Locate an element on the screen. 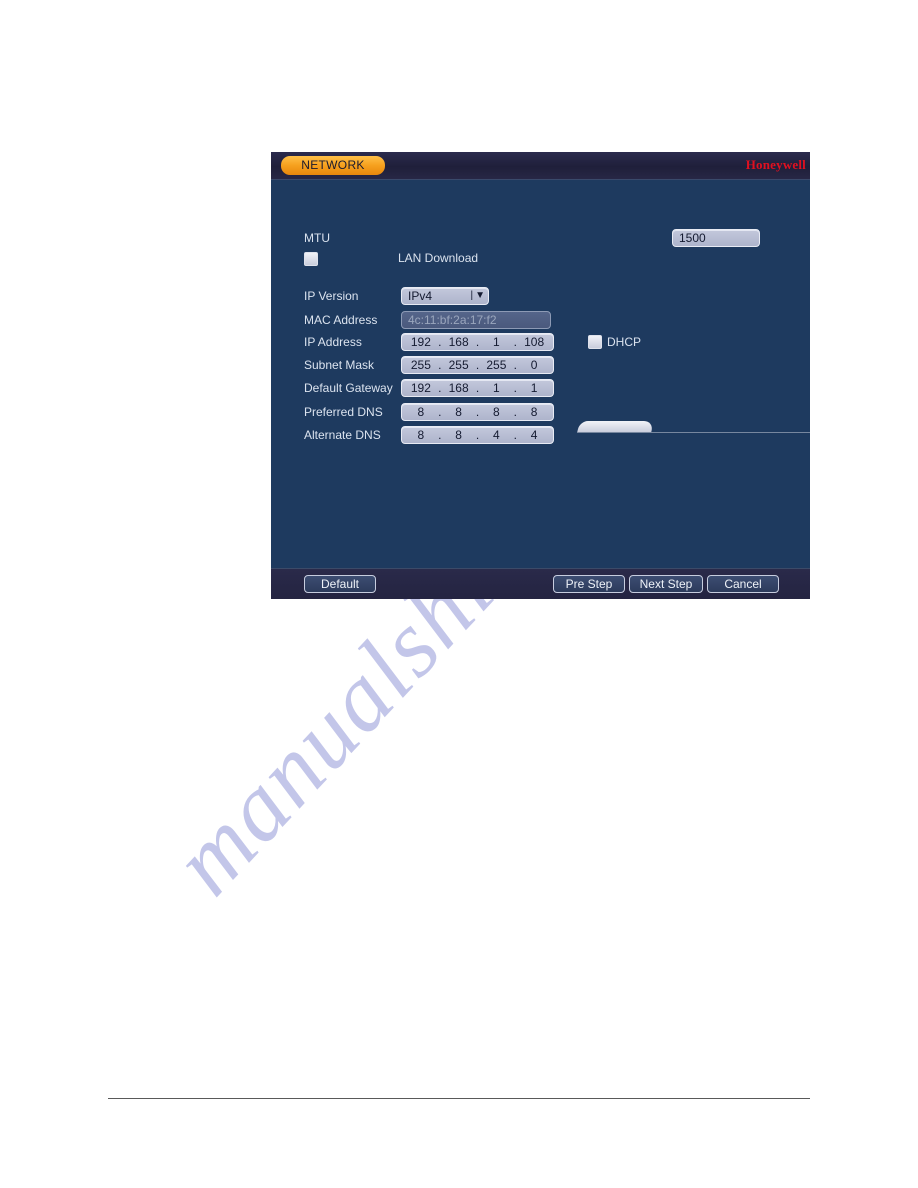  lan-download-label: LAN Download is located at coordinates (438, 258).